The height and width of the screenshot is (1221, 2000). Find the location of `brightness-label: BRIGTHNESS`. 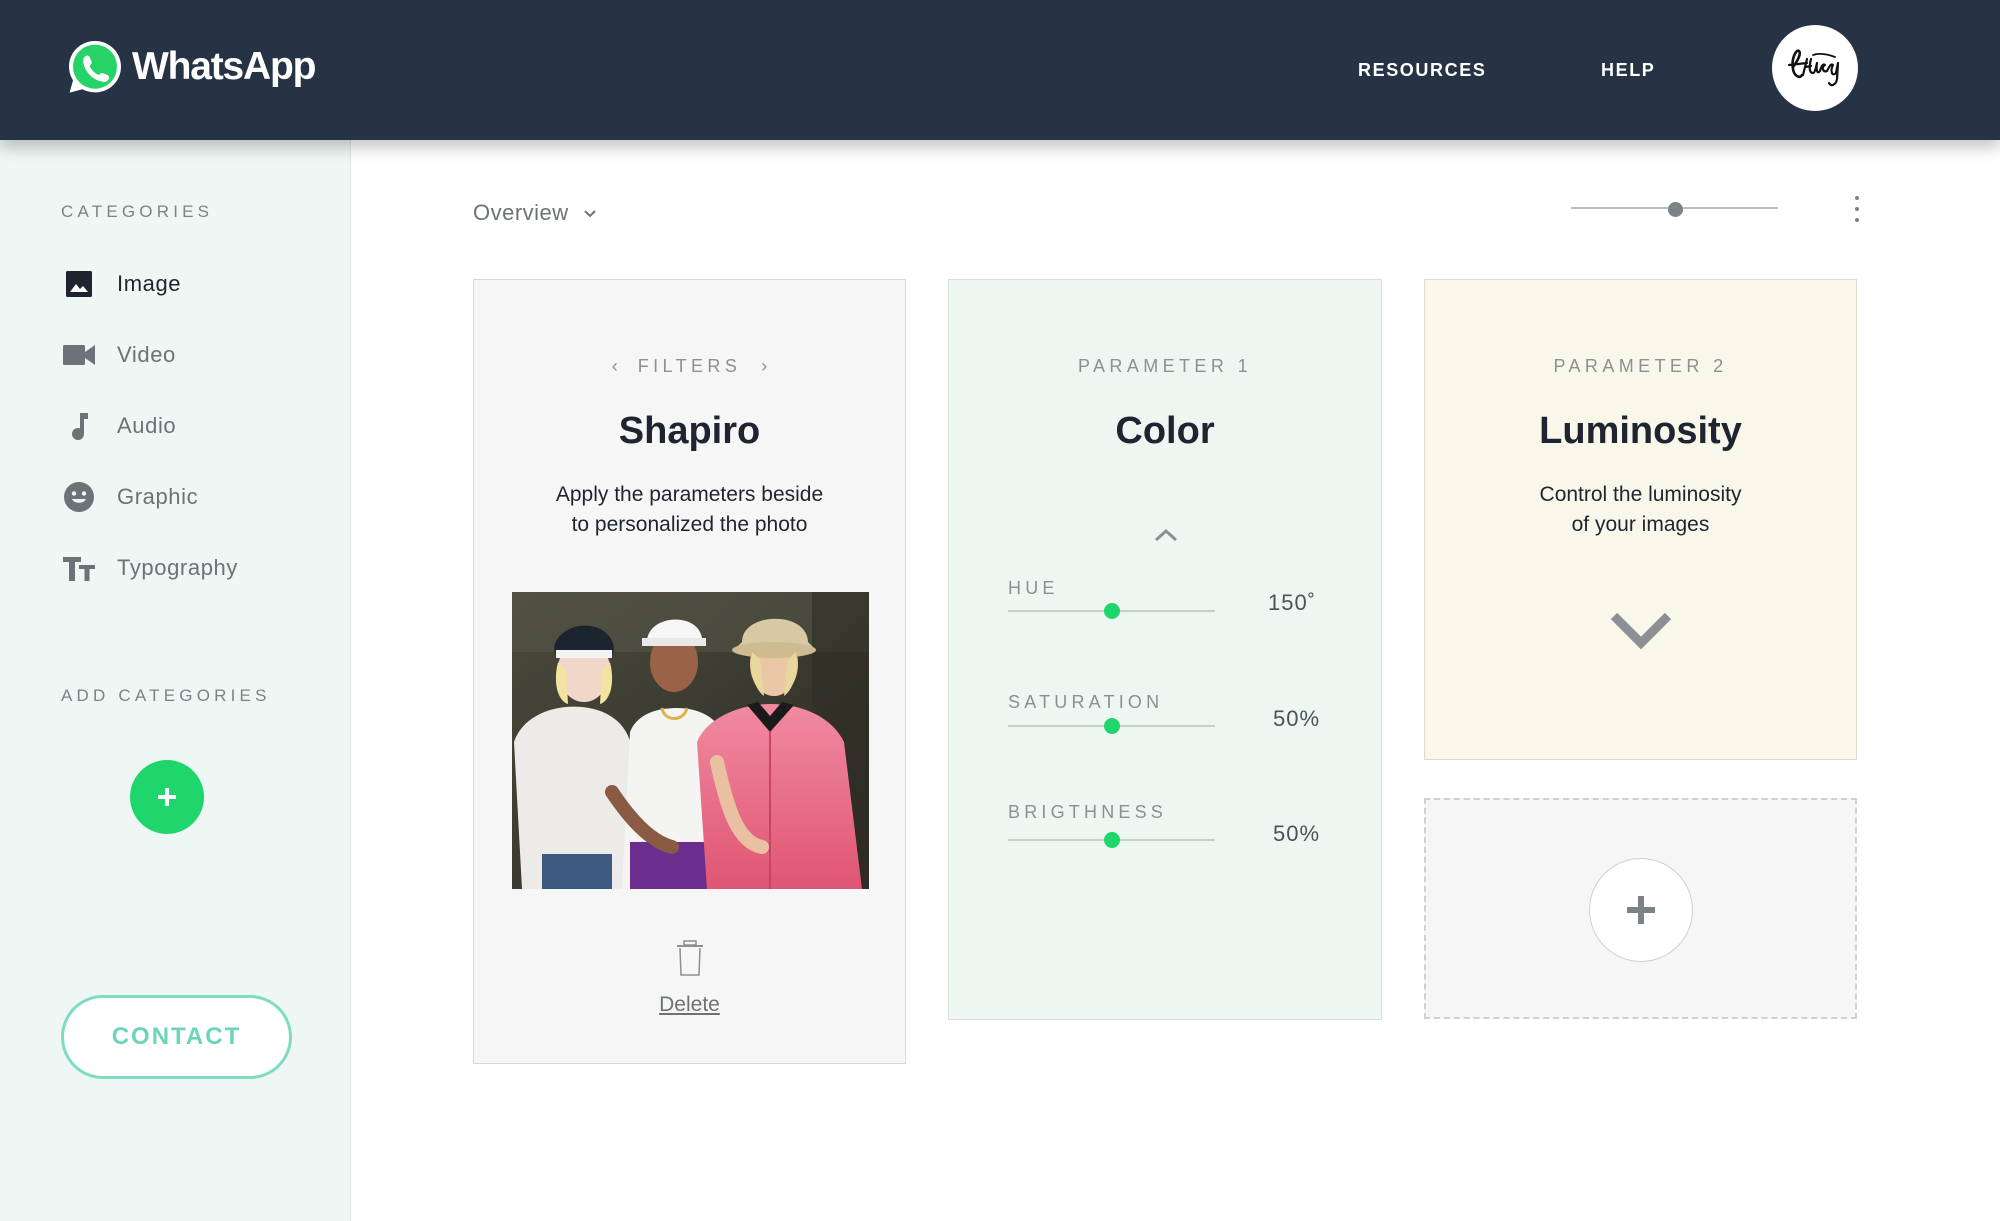

brightness-label: BRIGTHNESS is located at coordinates (1088, 812).